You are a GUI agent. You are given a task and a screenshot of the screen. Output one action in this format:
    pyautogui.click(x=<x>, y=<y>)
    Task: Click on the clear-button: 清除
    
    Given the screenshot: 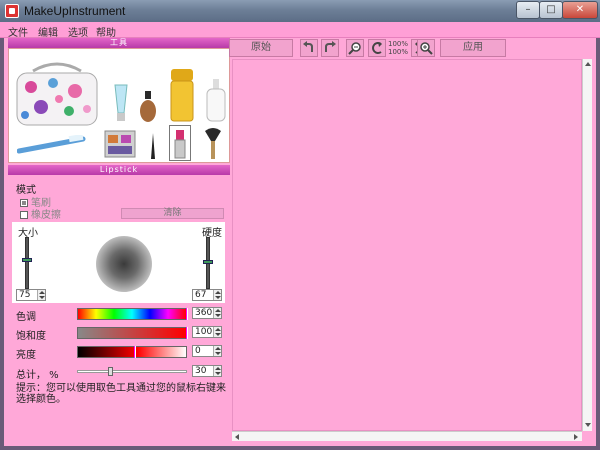 What is the action you would take?
    pyautogui.click(x=172, y=213)
    